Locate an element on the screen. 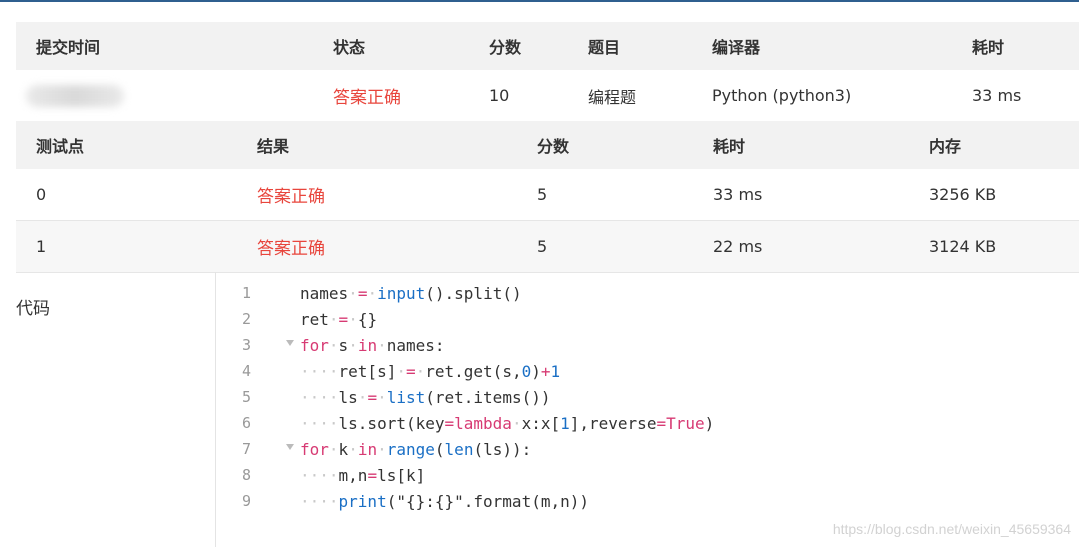 The width and height of the screenshot is (1079, 547). table-row: 1 答案正确 5 22 ms 3124 KB is located at coordinates (547, 247).